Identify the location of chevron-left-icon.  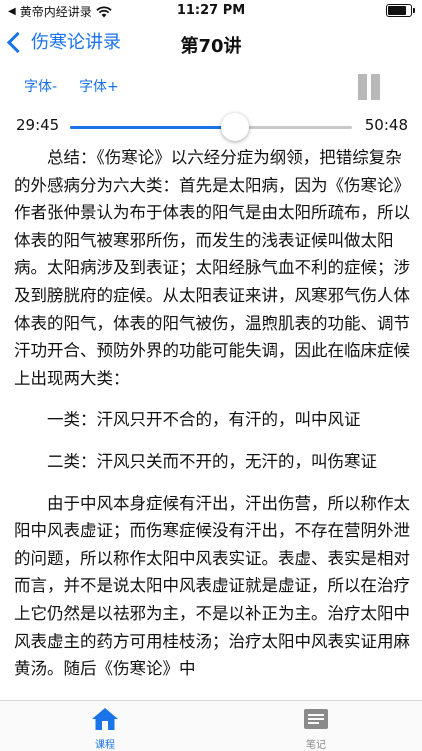
(17, 42).